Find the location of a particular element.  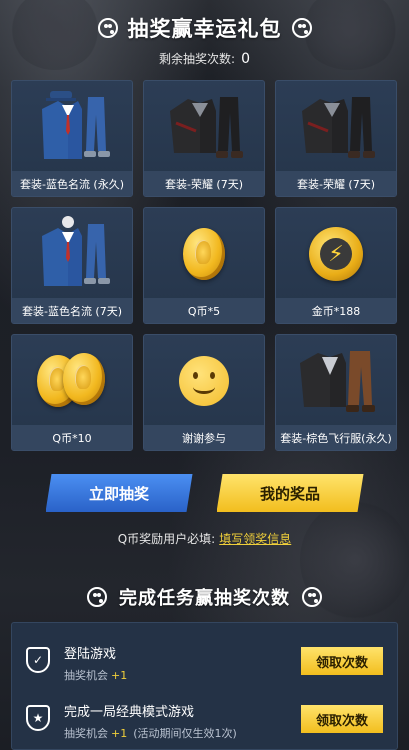

task-name: 完成一局经典模式游戏 is located at coordinates (129, 712).